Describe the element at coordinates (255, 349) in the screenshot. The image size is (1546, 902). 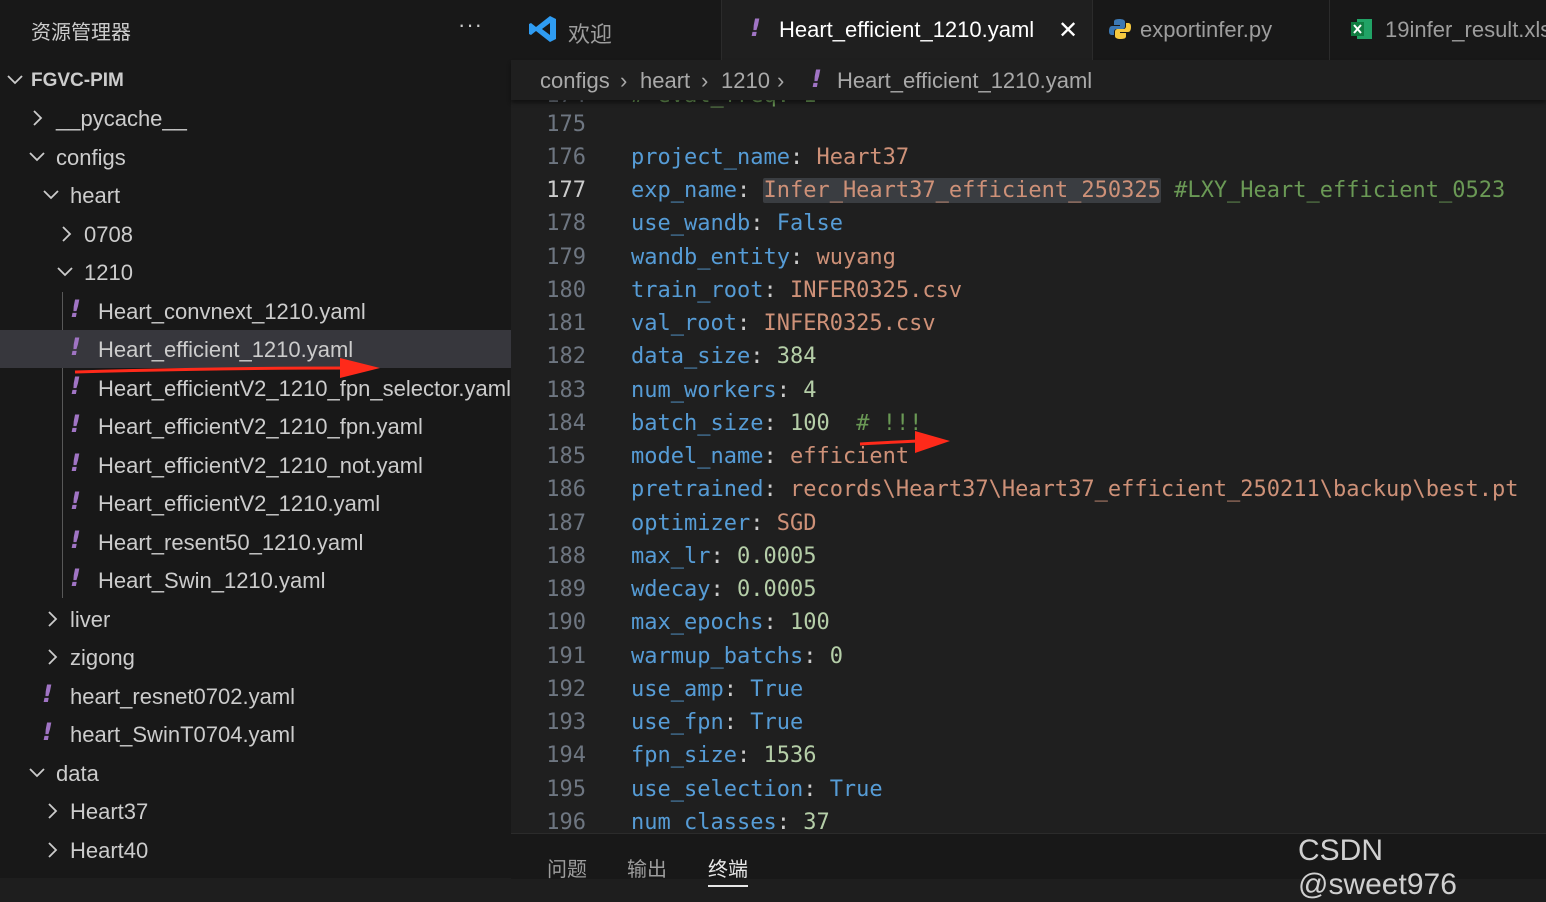
I see `tree-file-heart-efficient-selected: ! Heart_efficient_1210.yaml` at that location.